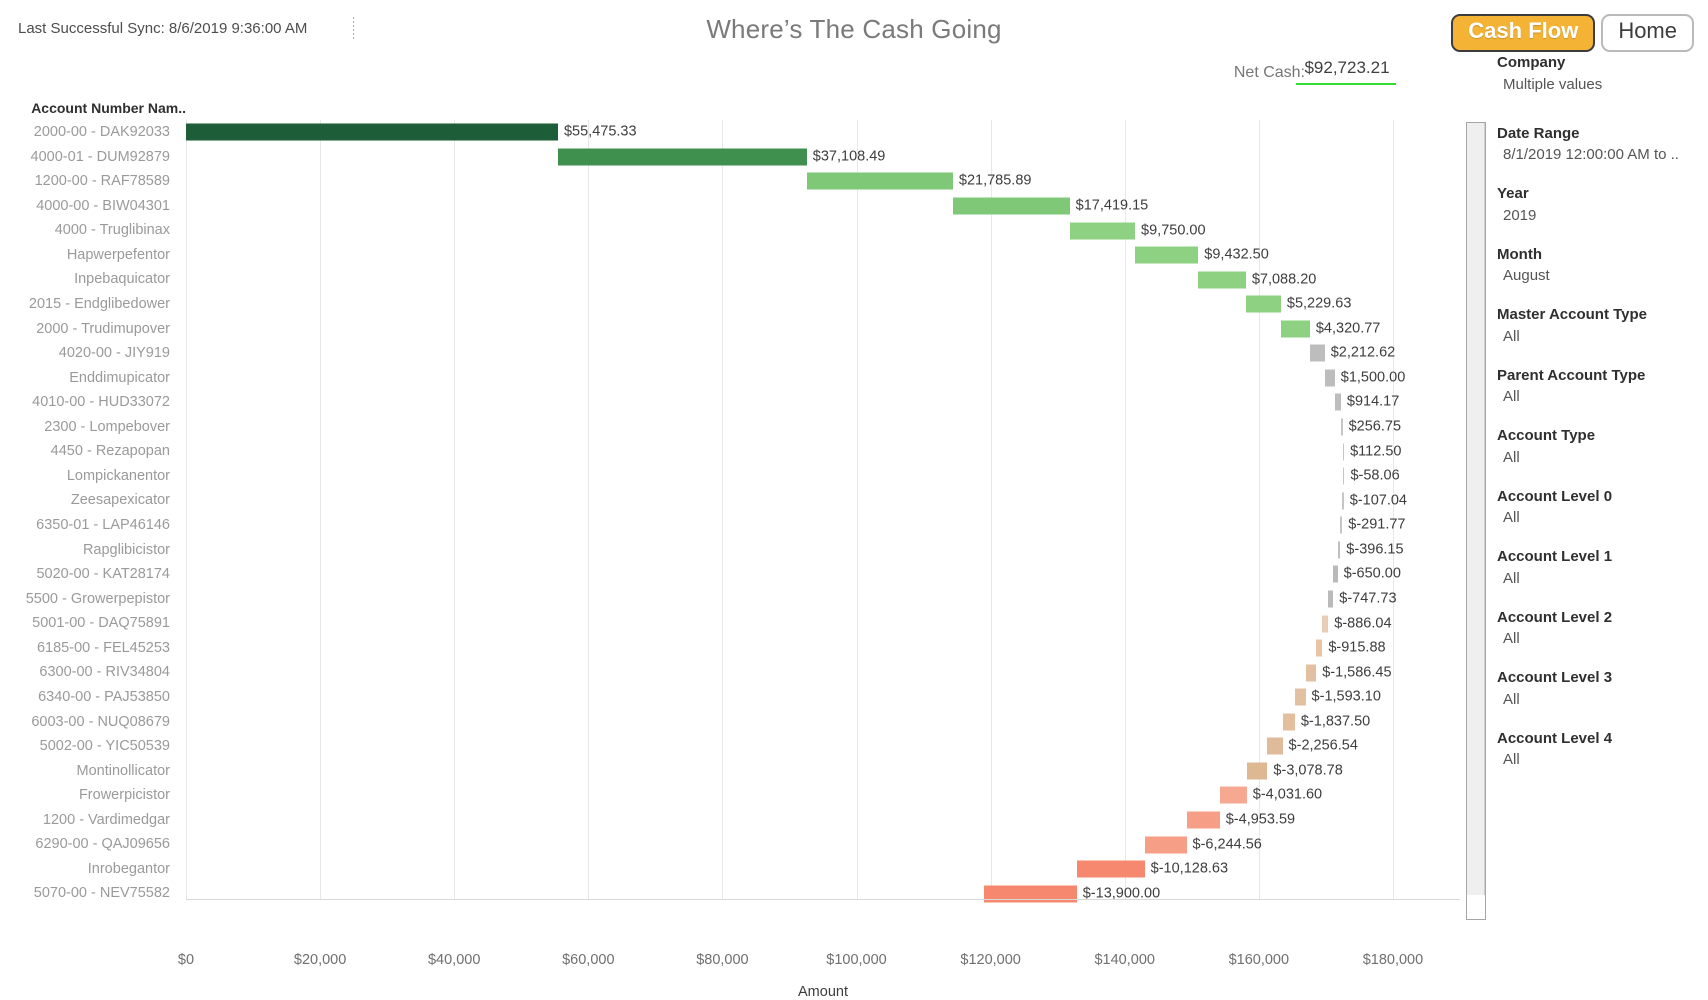 The width and height of the screenshot is (1708, 1000). Describe the element at coordinates (748, 648) in the screenshot. I see `bar-row: 6185-00 - FEL45253 $-915.88` at that location.